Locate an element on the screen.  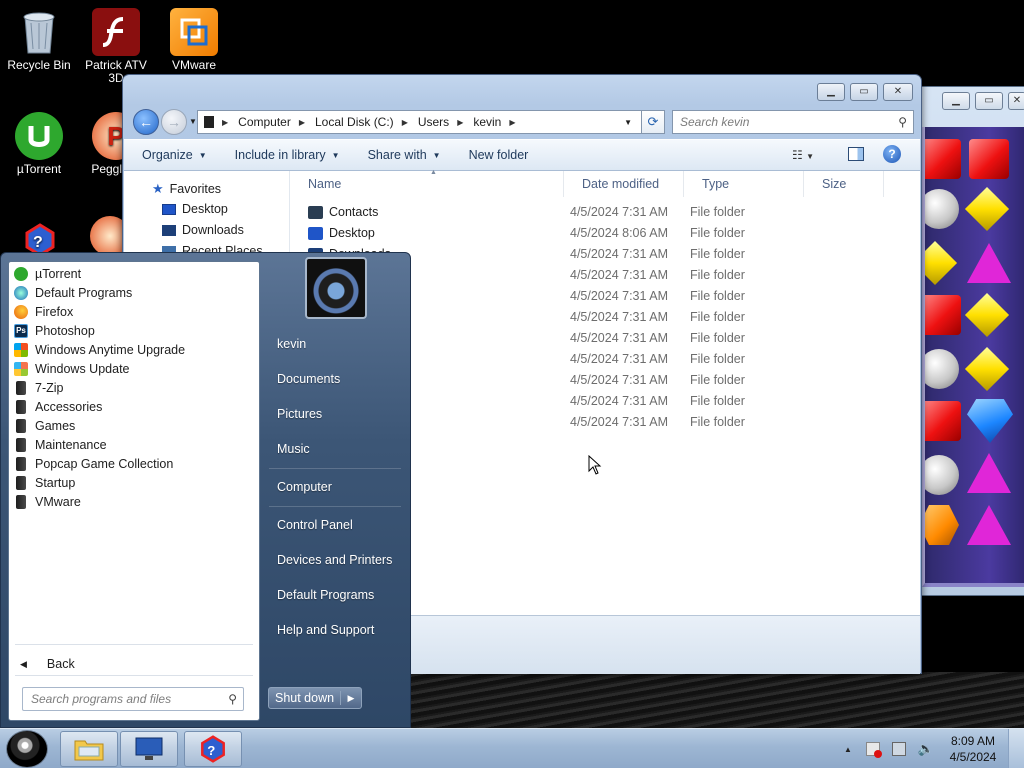
breadcrumb-computer: Computer is located at coordinates (264, 122).